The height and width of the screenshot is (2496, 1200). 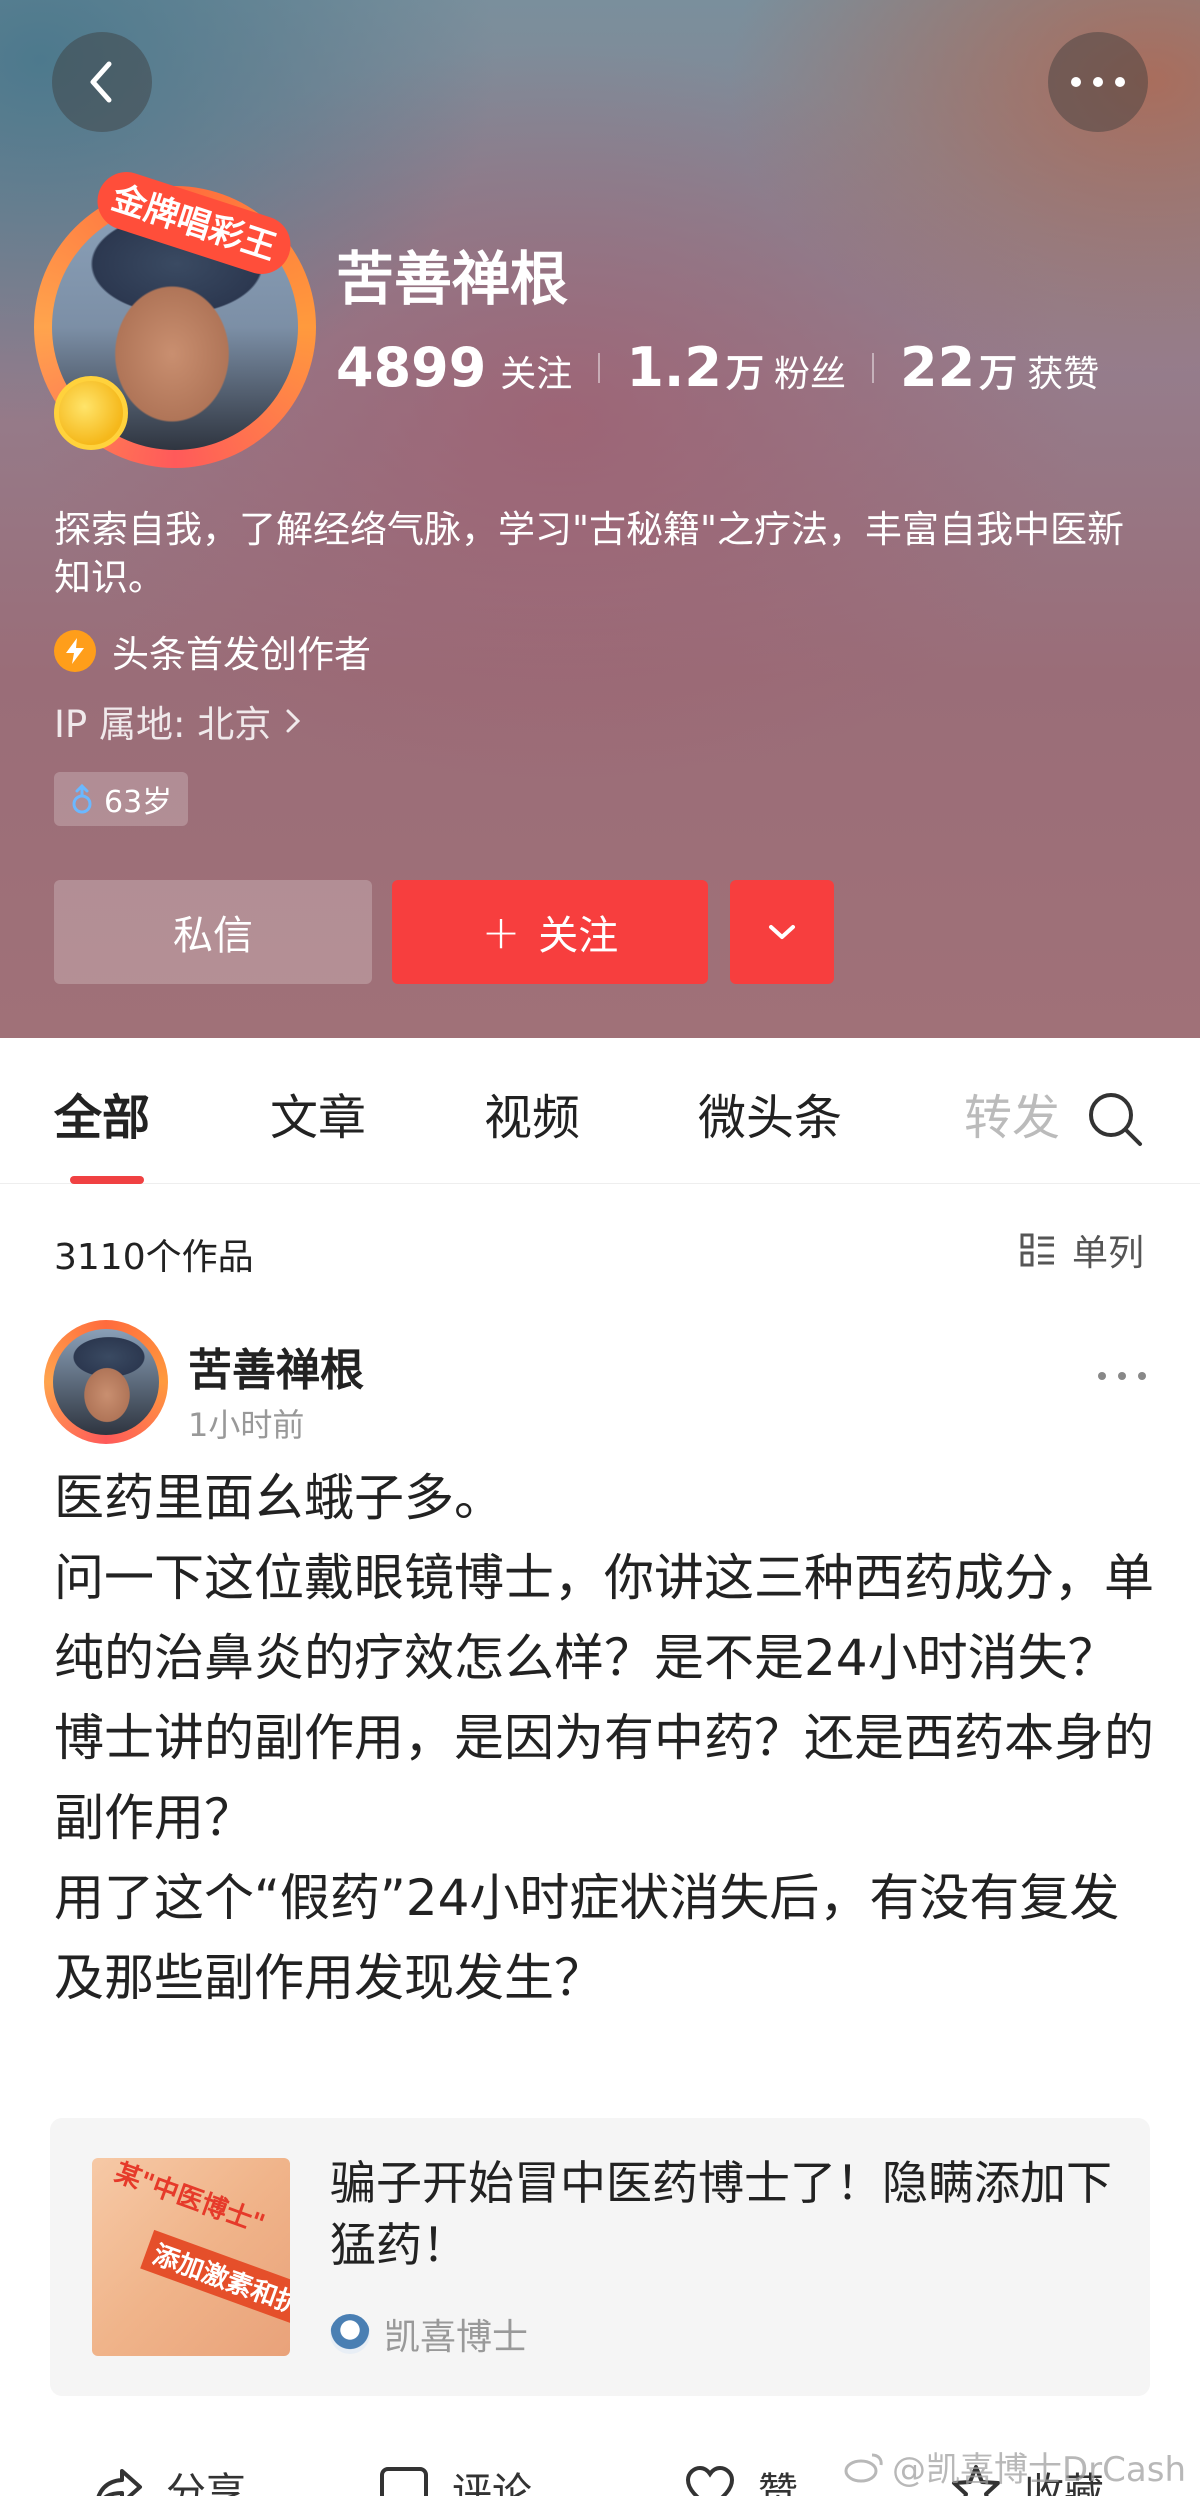 I want to click on post-more-button, so click(x=1122, y=1376).